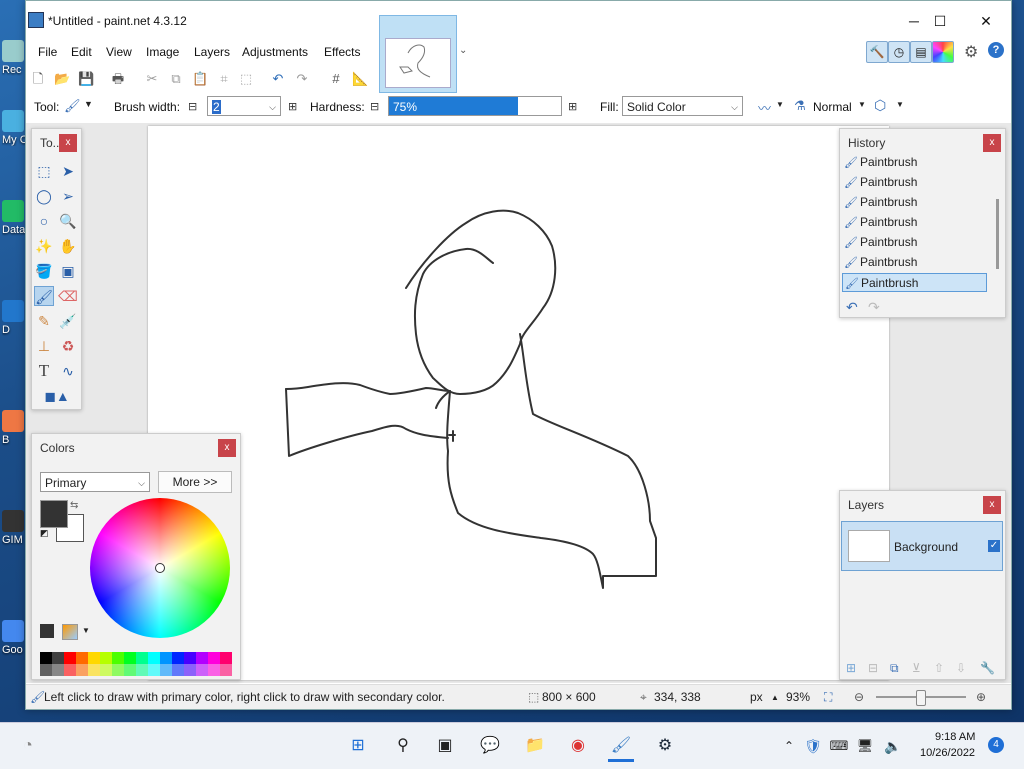  I want to click on keyboard-icon: ⌨, so click(839, 746).